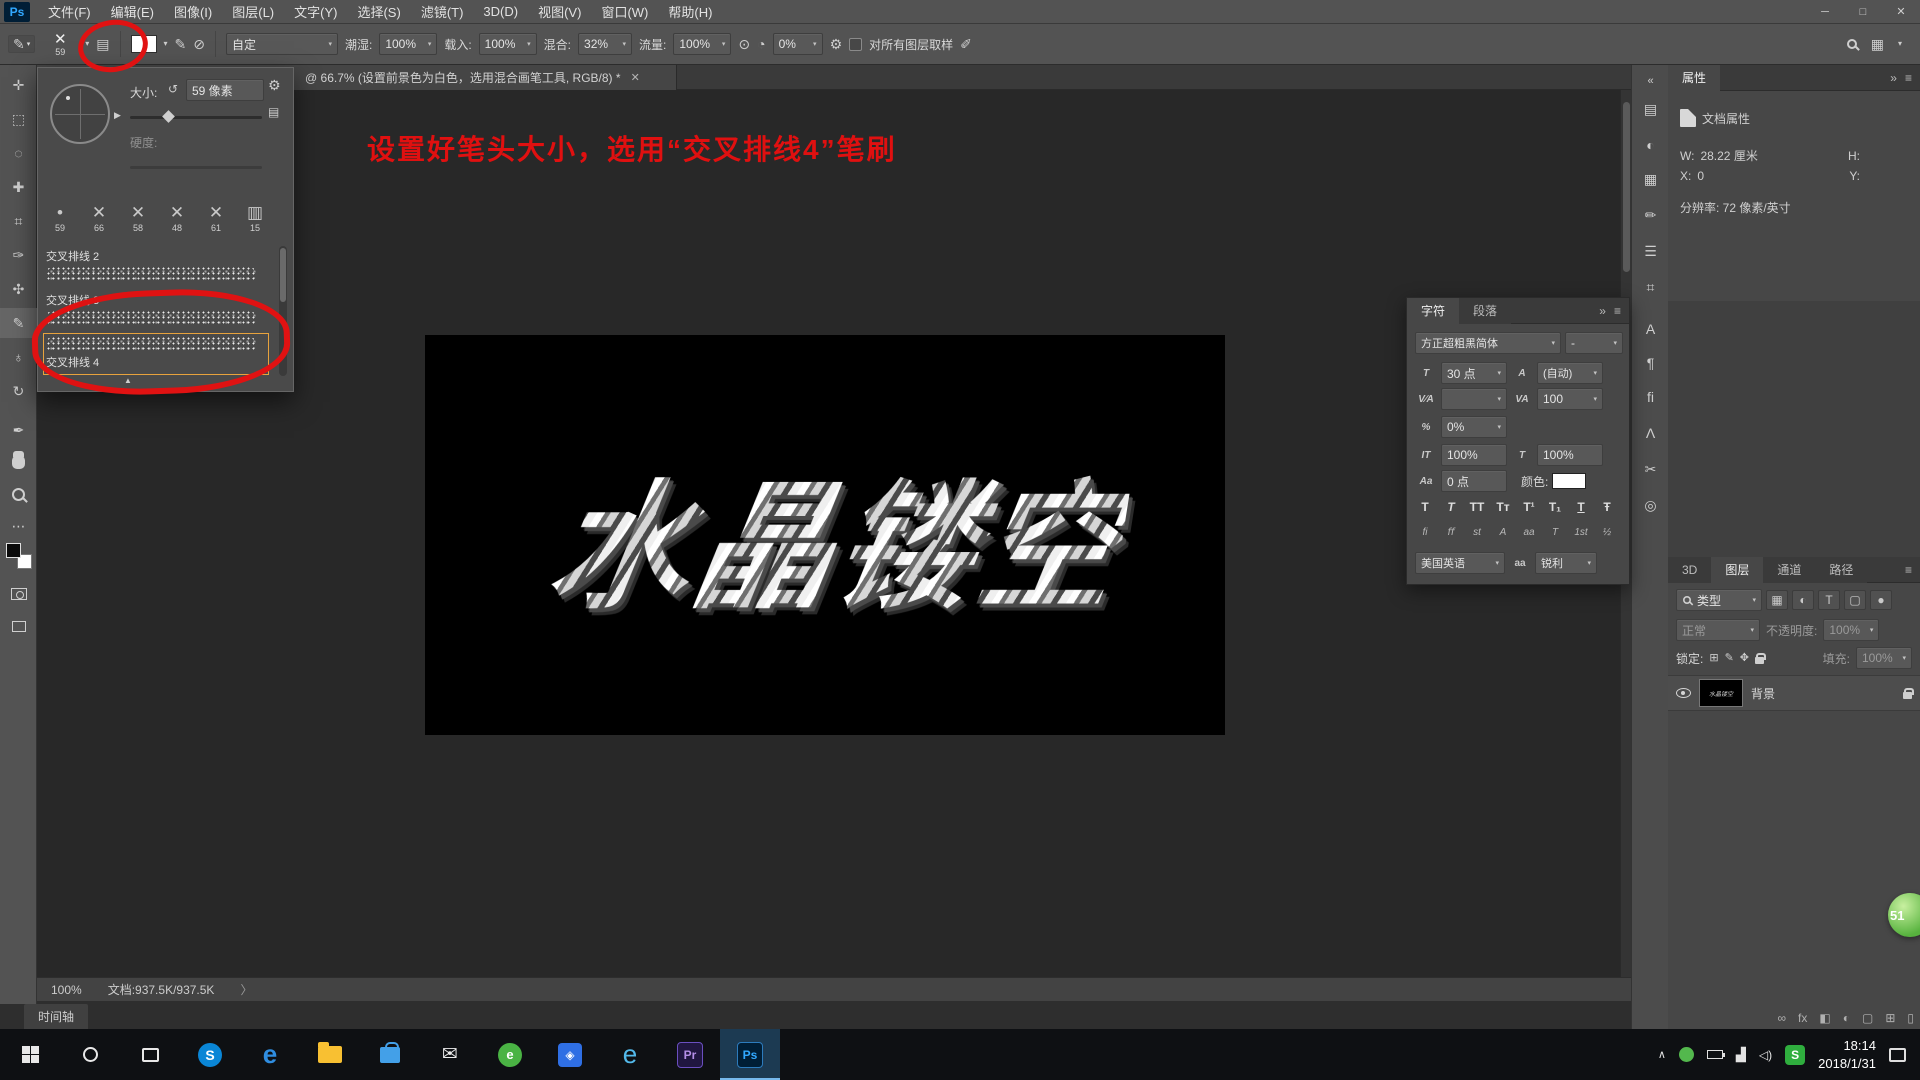 This screenshot has height=1080, width=1920. What do you see at coordinates (1863, 12) in the screenshot?
I see `maximize-button: □` at bounding box center [1863, 12].